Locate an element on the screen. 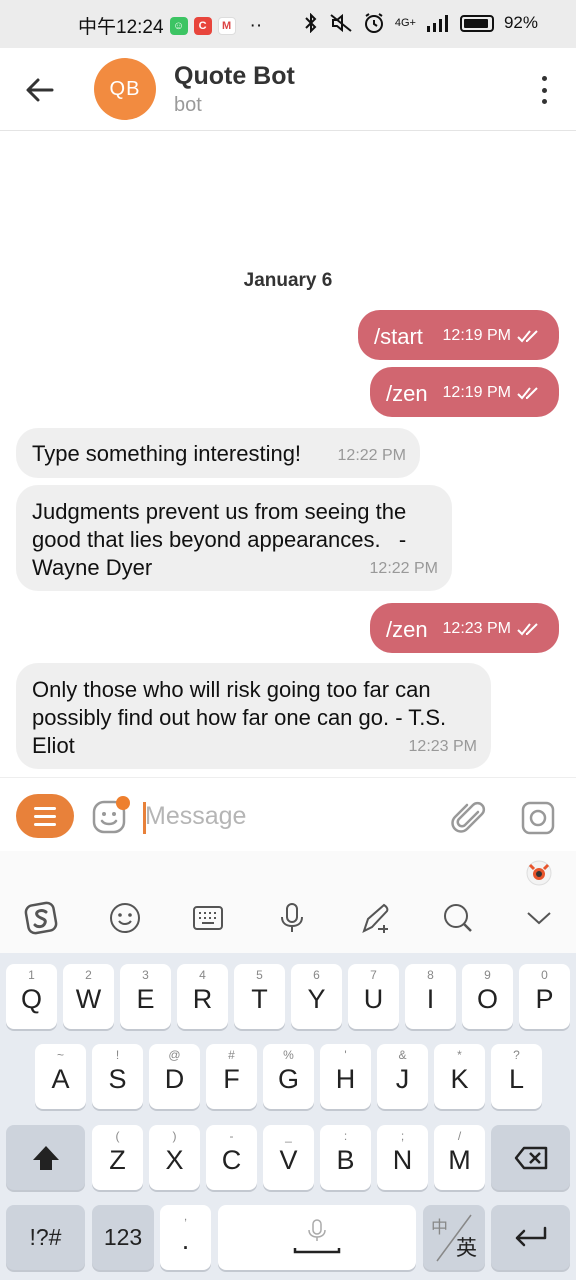  chat-header: QB Quote Bot bot is located at coordinates (288, 89).